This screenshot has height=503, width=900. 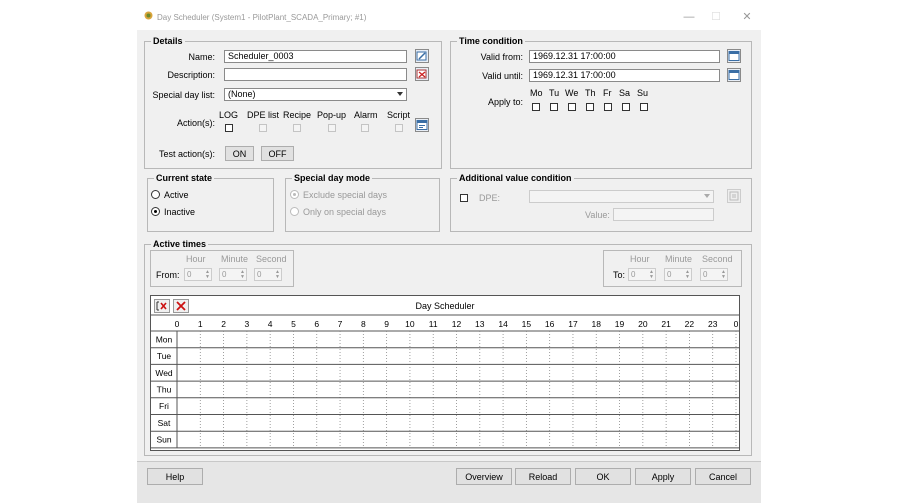 I want to click on scheduler-title: Day Scheduler, so click(x=444, y=306).